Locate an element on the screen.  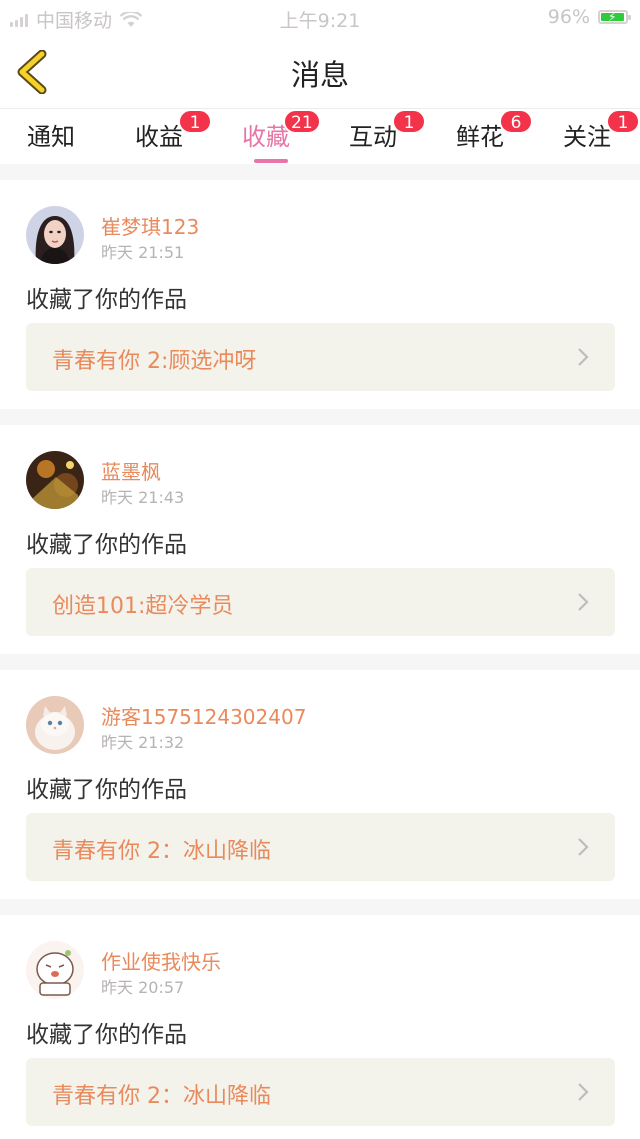
status-bar: 中国移动 上午9:21 96% ⚡ is located at coordinates (320, 17).